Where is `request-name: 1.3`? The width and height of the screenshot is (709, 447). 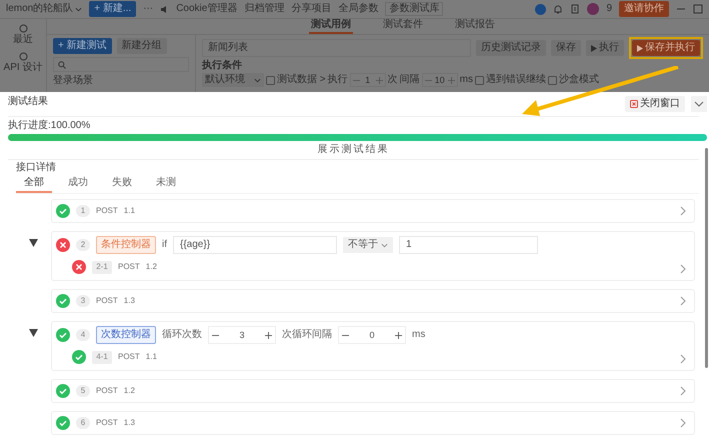
request-name: 1.3 is located at coordinates (129, 423).